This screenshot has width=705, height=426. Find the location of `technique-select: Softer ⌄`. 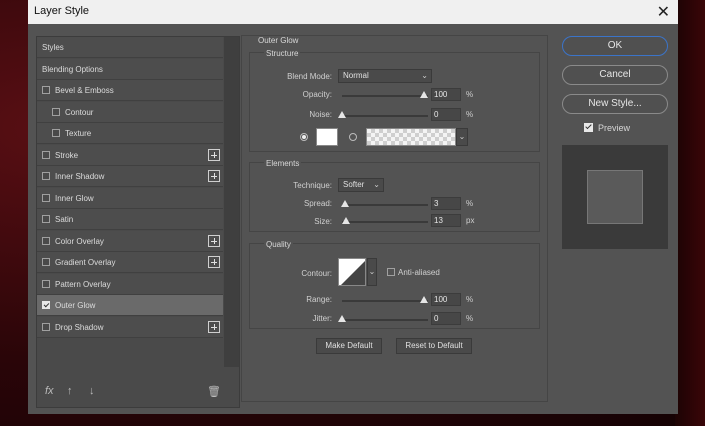

technique-select: Softer ⌄ is located at coordinates (361, 185).